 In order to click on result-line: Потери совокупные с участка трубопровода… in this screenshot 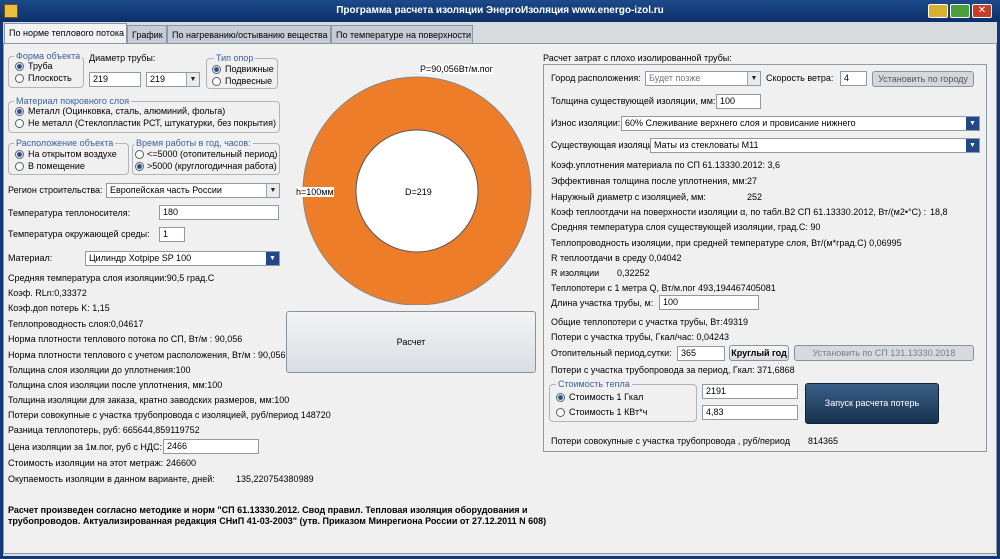, I will do `click(169, 415)`.